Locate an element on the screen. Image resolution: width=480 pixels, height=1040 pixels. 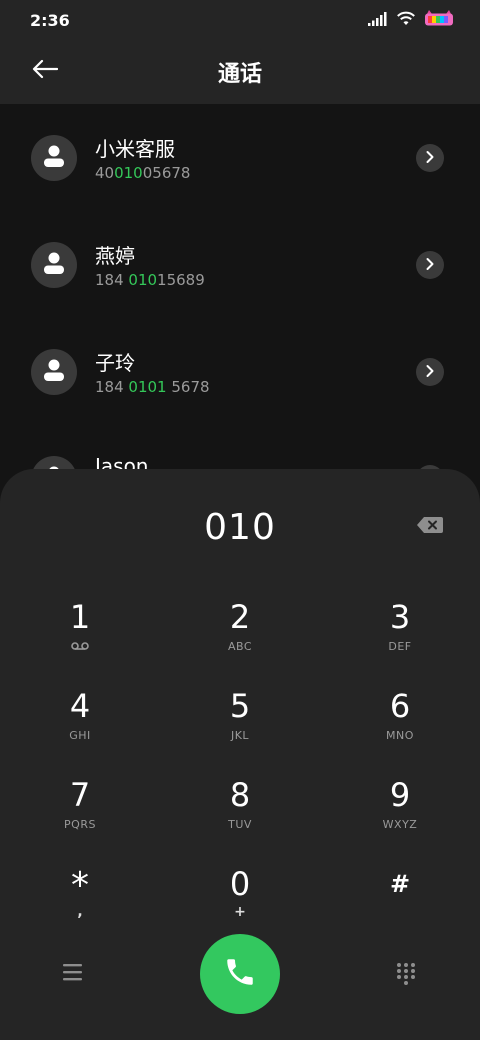
app-header: 通话 is located at coordinates (240, 72).